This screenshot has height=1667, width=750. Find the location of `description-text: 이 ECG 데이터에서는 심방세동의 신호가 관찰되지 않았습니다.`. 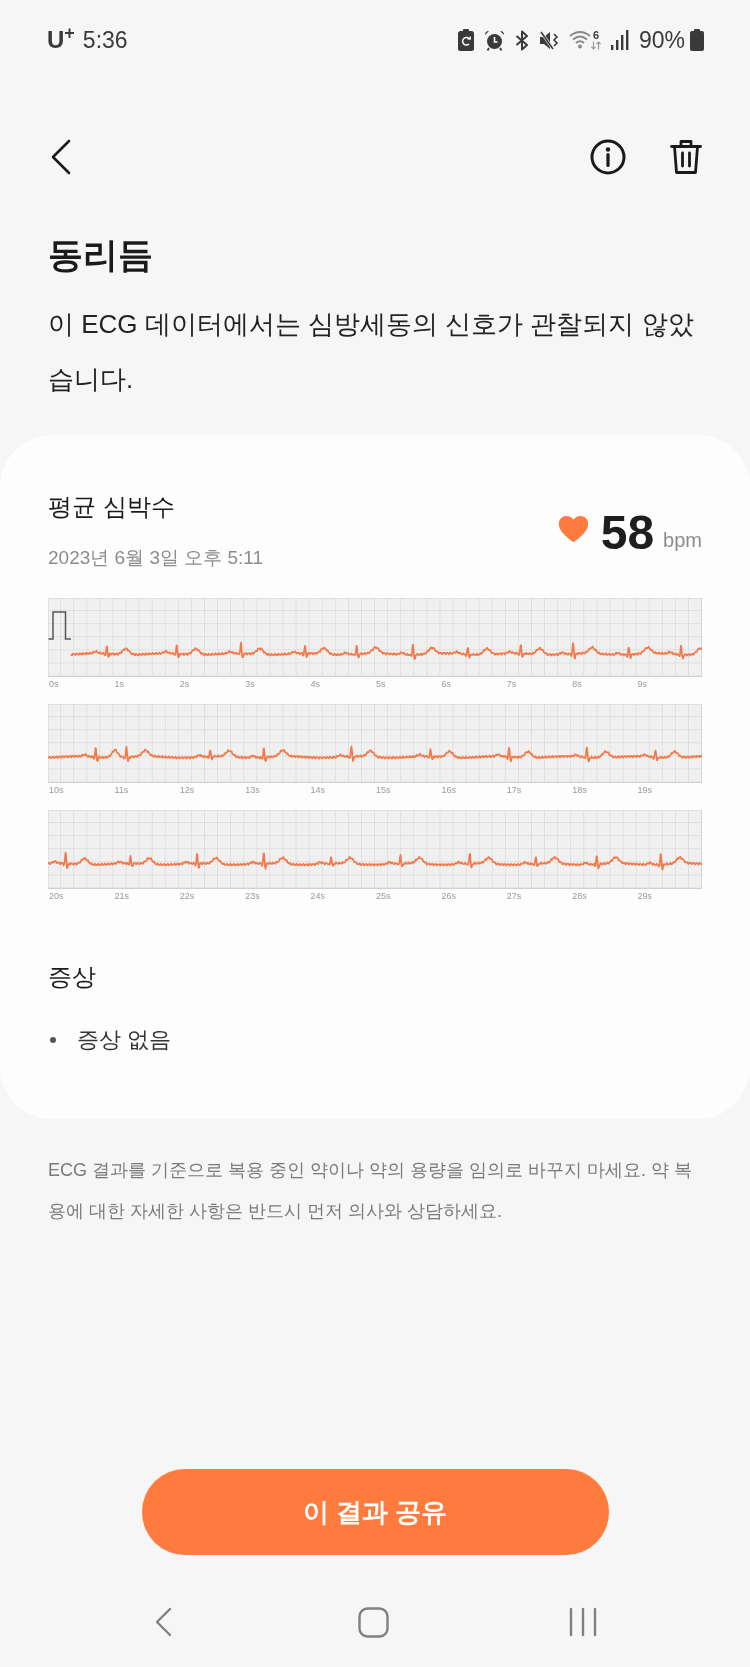

description-text: 이 ECG 데이터에서는 심방세동의 신호가 관찰되지 않았습니다. is located at coordinates (371, 352).